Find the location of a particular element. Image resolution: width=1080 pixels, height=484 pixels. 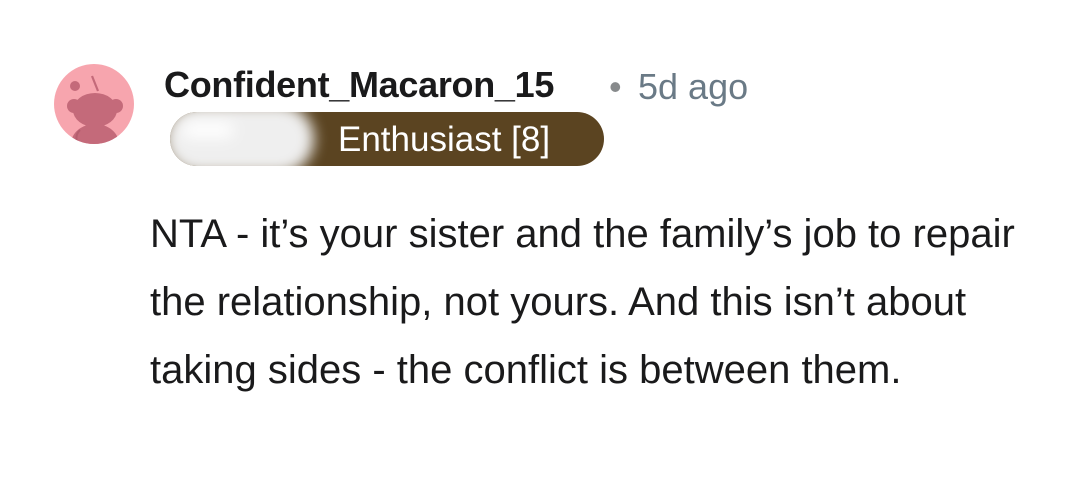

flair-redacted-emoji is located at coordinates (242, 139).